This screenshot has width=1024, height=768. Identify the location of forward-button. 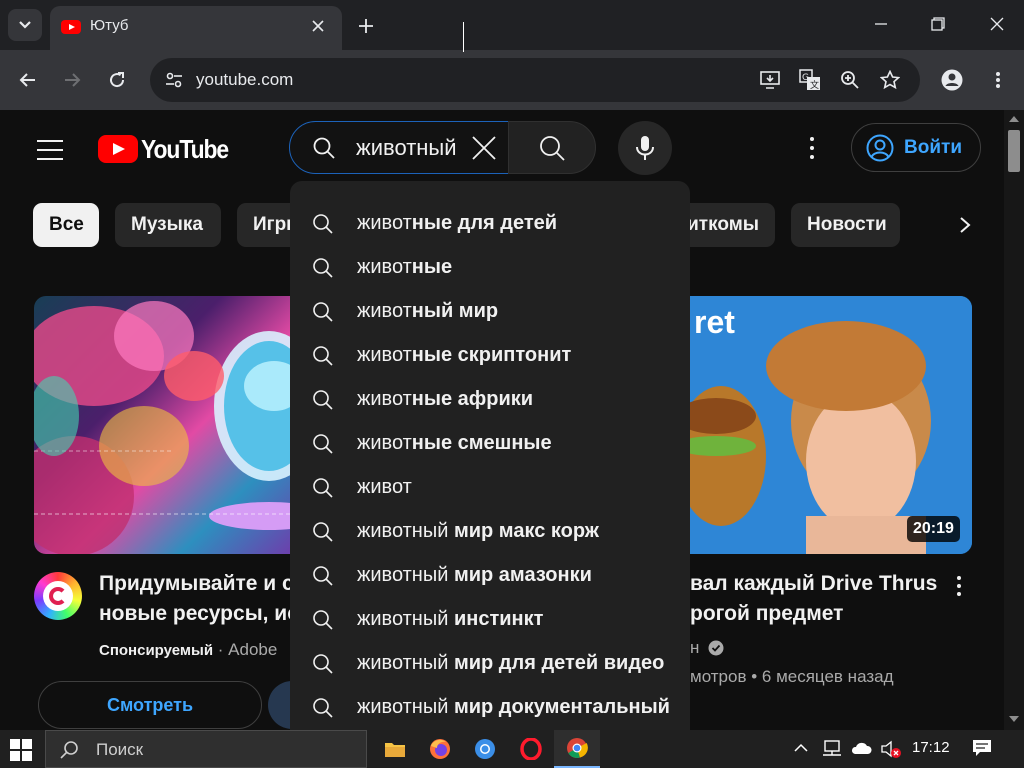
(72, 80).